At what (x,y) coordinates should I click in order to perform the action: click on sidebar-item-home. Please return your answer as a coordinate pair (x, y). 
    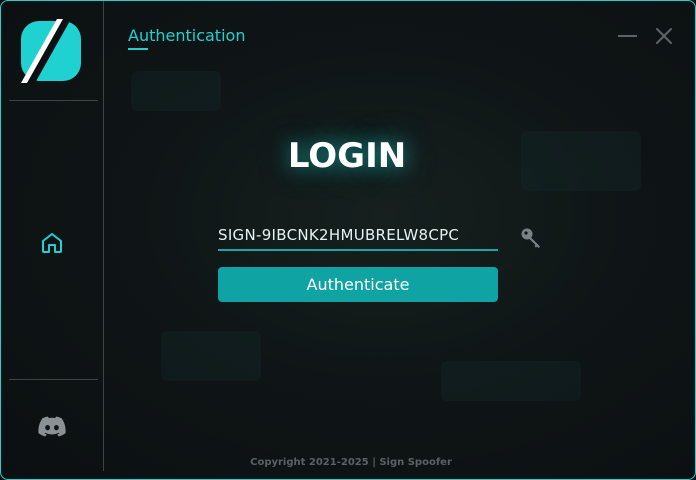
    Looking at the image, I should click on (52, 245).